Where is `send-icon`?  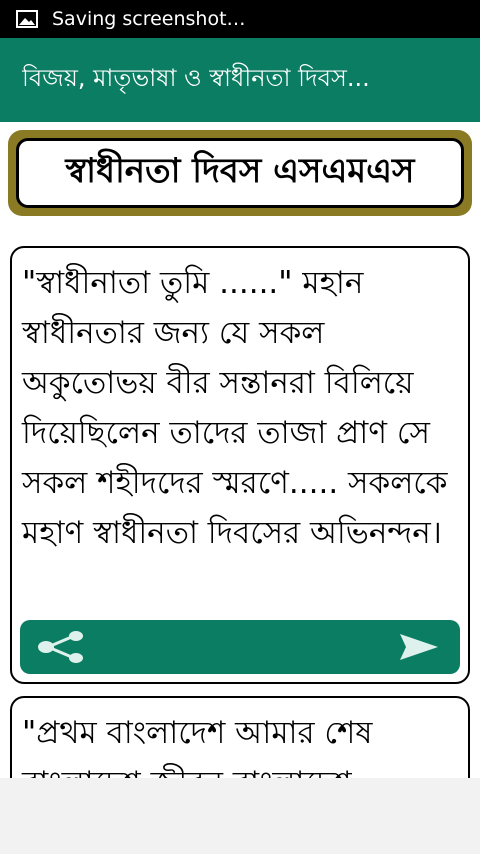 send-icon is located at coordinates (419, 647).